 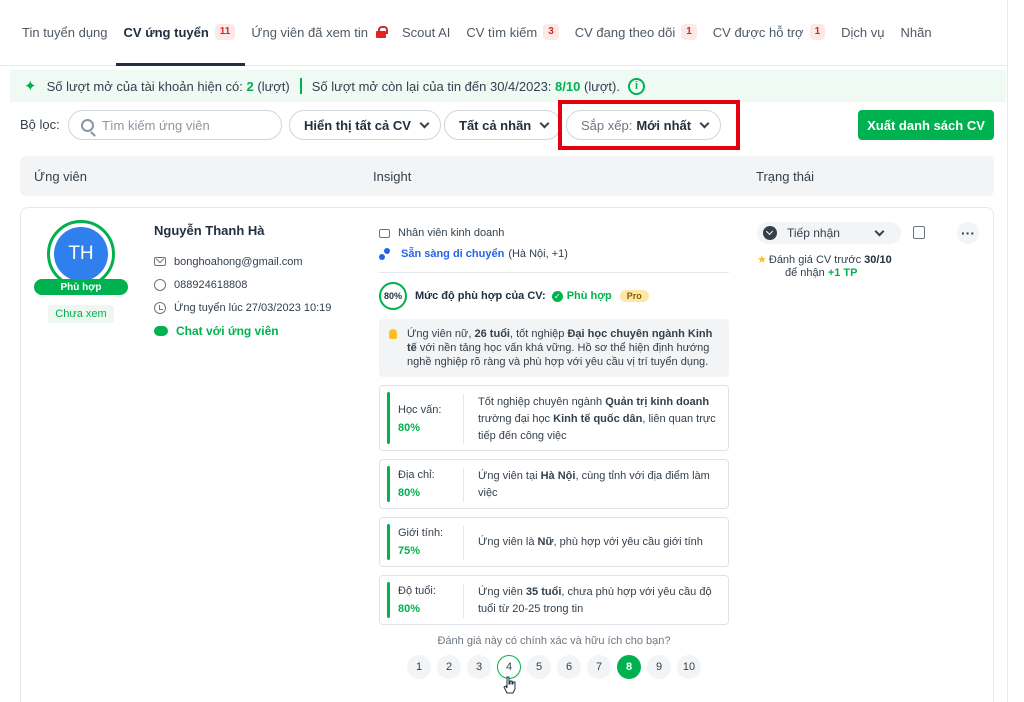 I want to click on fit-score-row: 80% Mức độ phù hợp của CV: ✓ Phù hợp Pro, so click(x=554, y=296).